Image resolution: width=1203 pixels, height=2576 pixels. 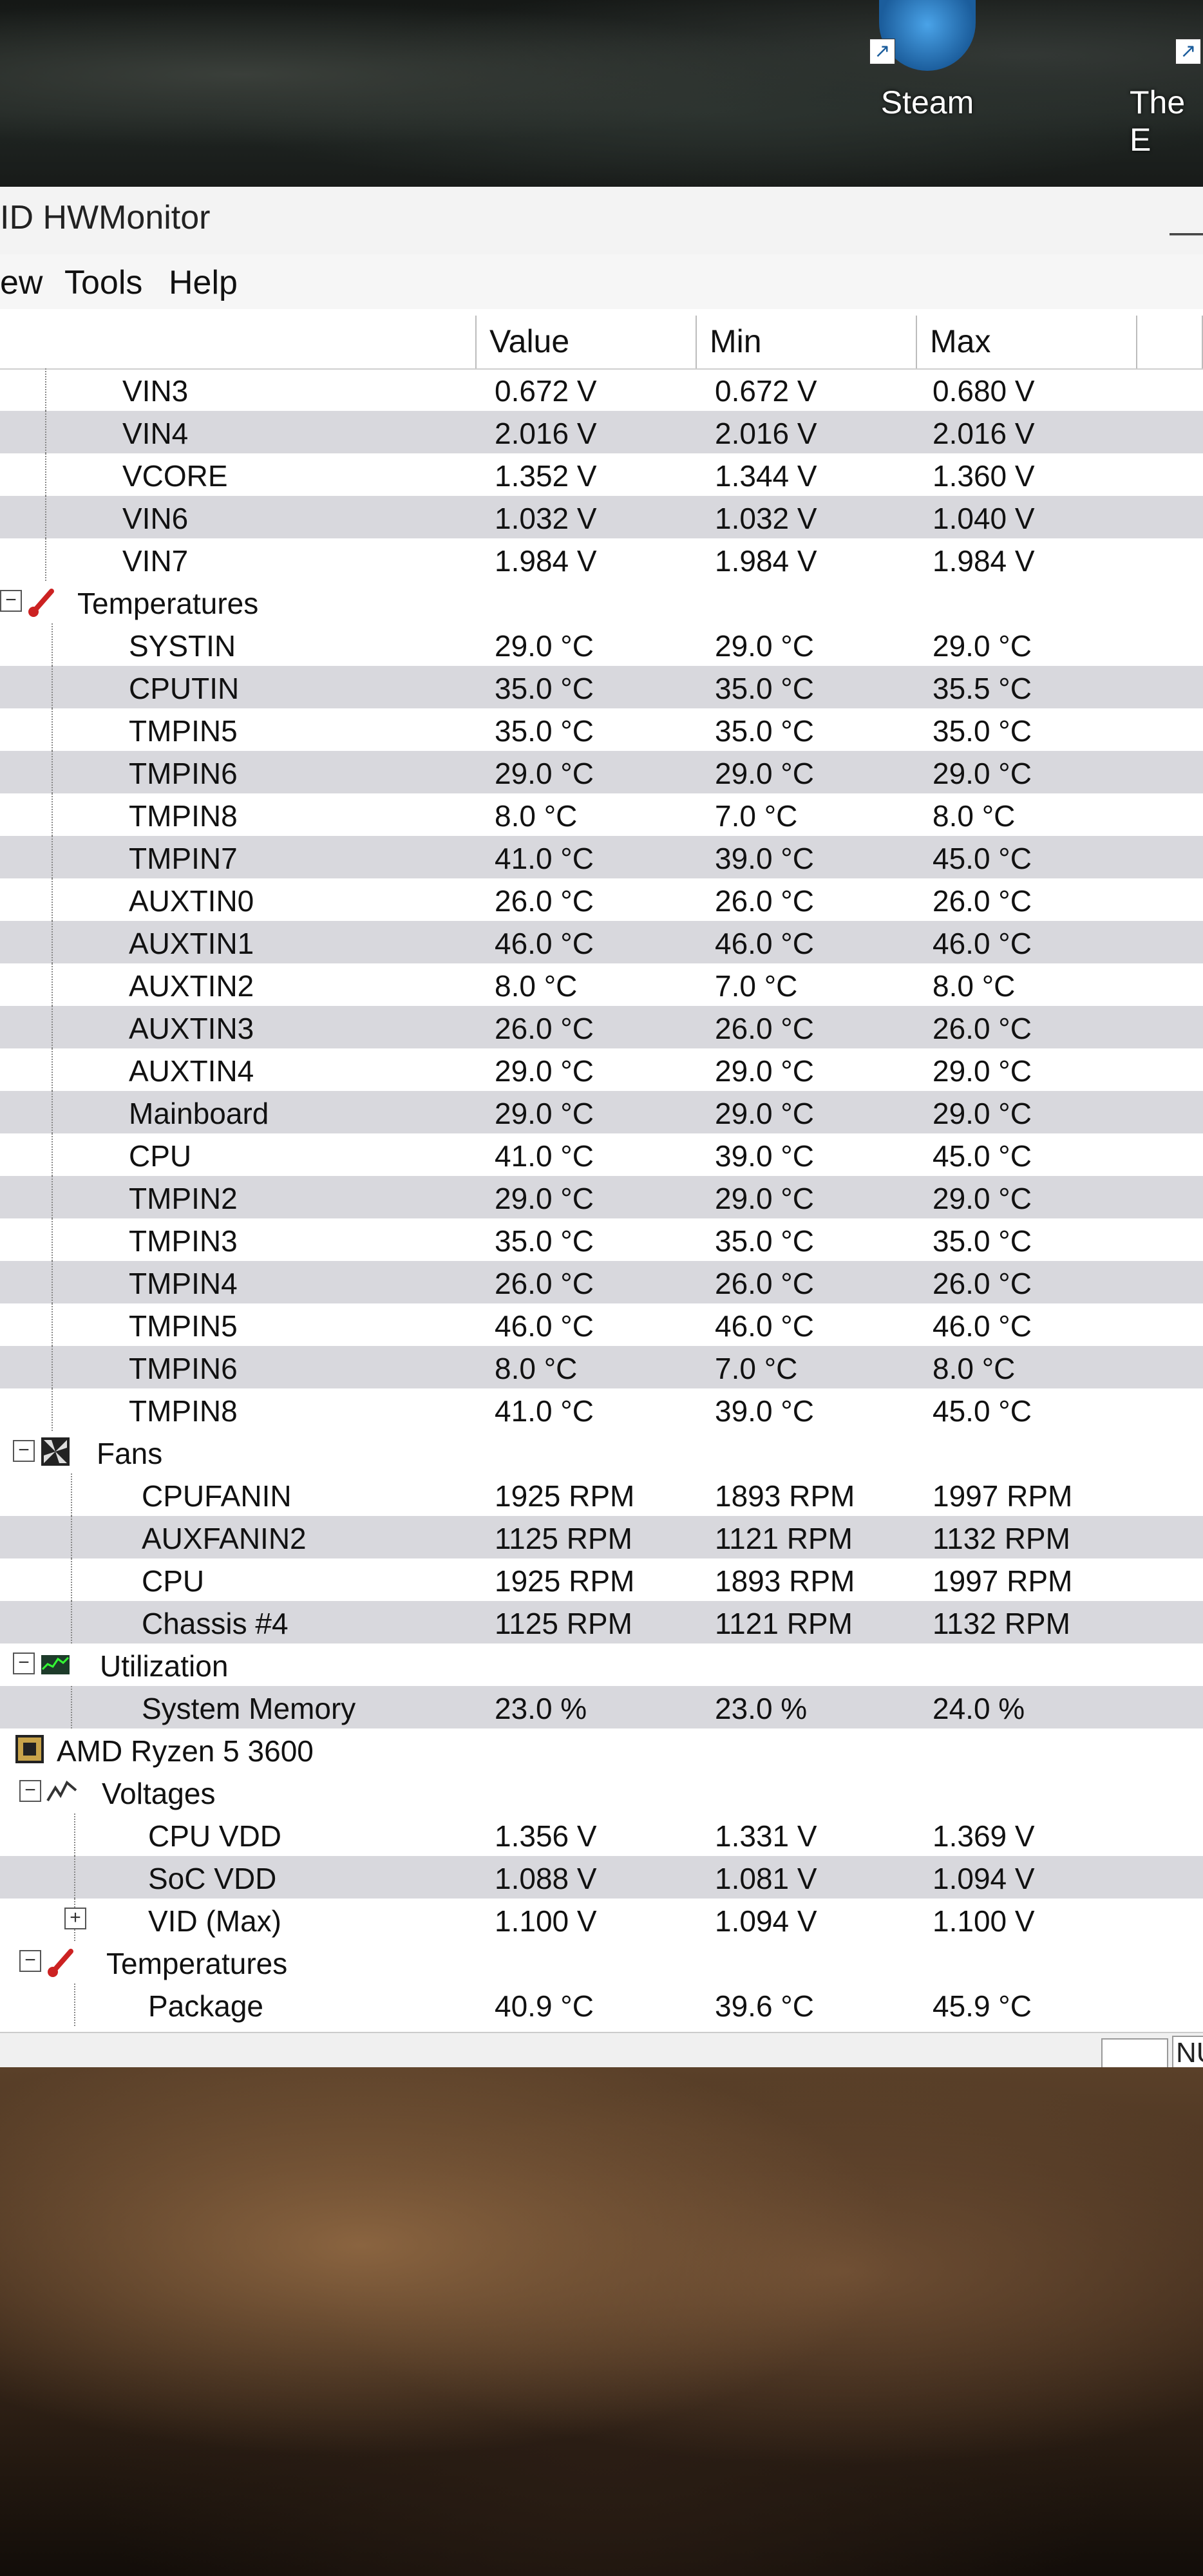 I want to click on tree-group-row: AMD Ryzen 5 3600, so click(x=601, y=1750).